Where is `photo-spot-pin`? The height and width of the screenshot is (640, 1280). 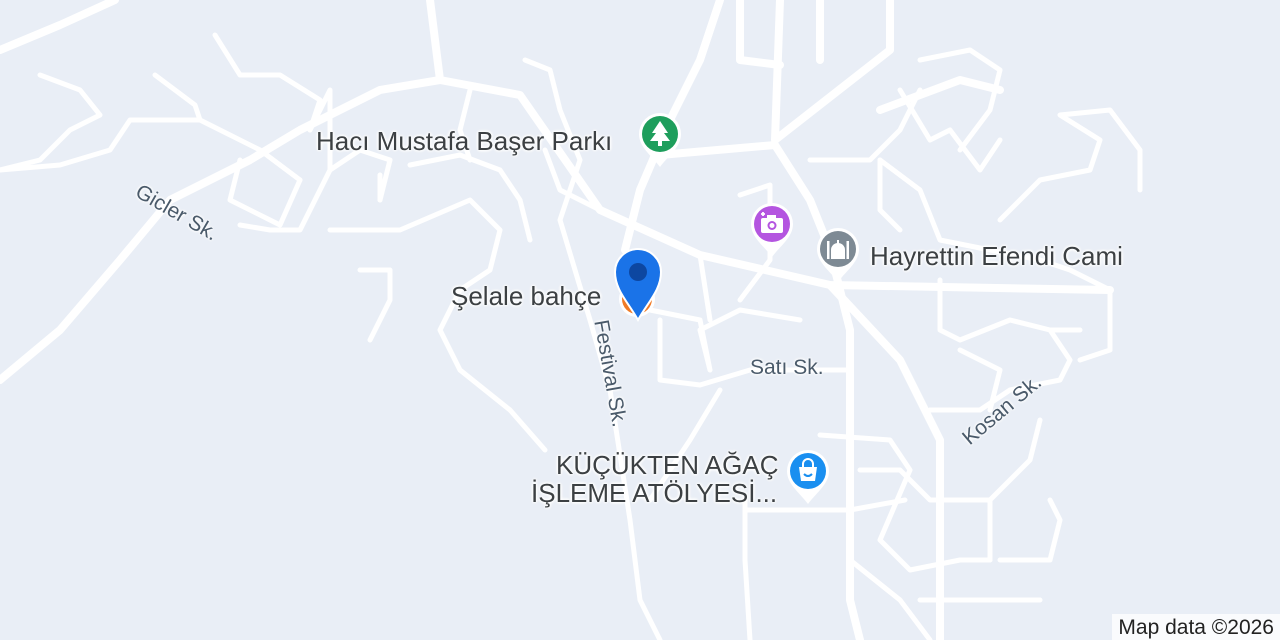
photo-spot-pin is located at coordinates (772, 231).